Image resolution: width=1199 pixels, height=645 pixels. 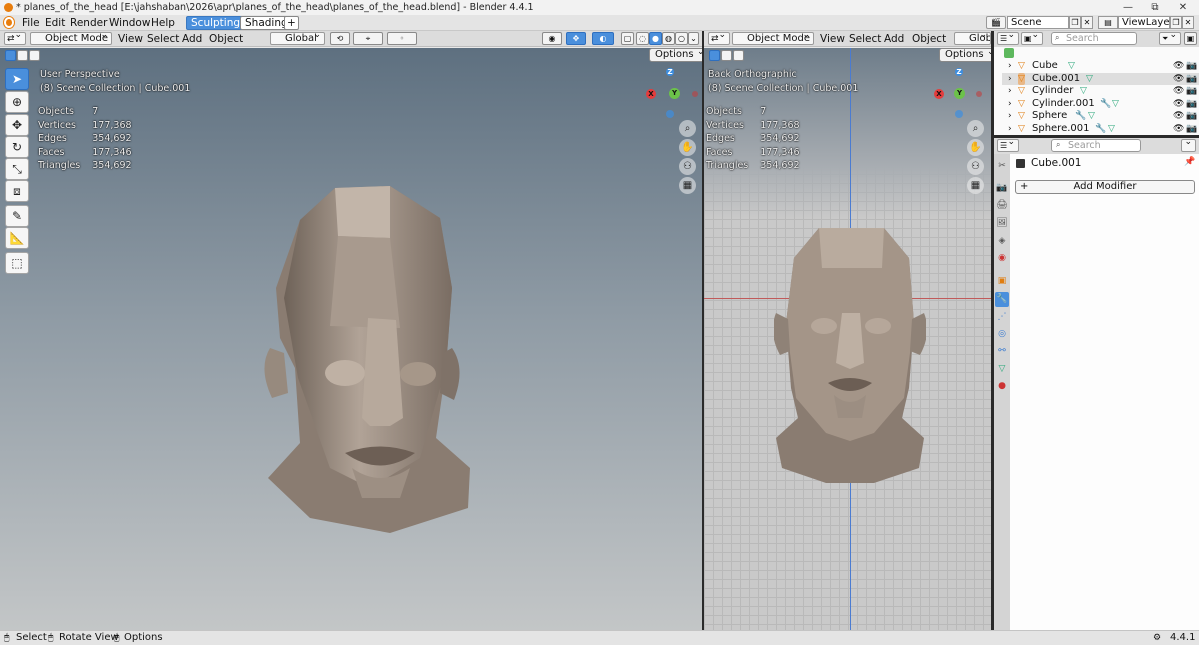 What do you see at coordinates (17, 125) in the screenshot?
I see `move-tool-icon: ✥` at bounding box center [17, 125].